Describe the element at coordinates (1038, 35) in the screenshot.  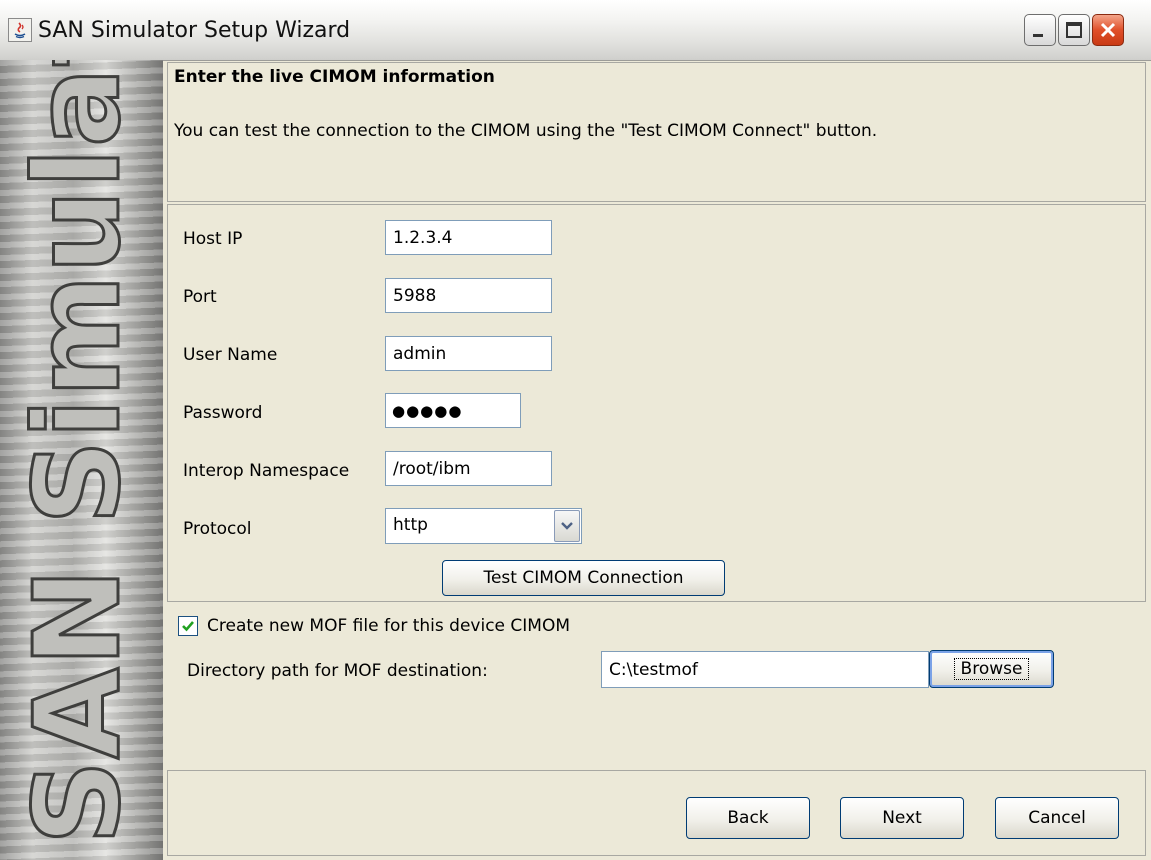
I see `minimize-icon` at that location.